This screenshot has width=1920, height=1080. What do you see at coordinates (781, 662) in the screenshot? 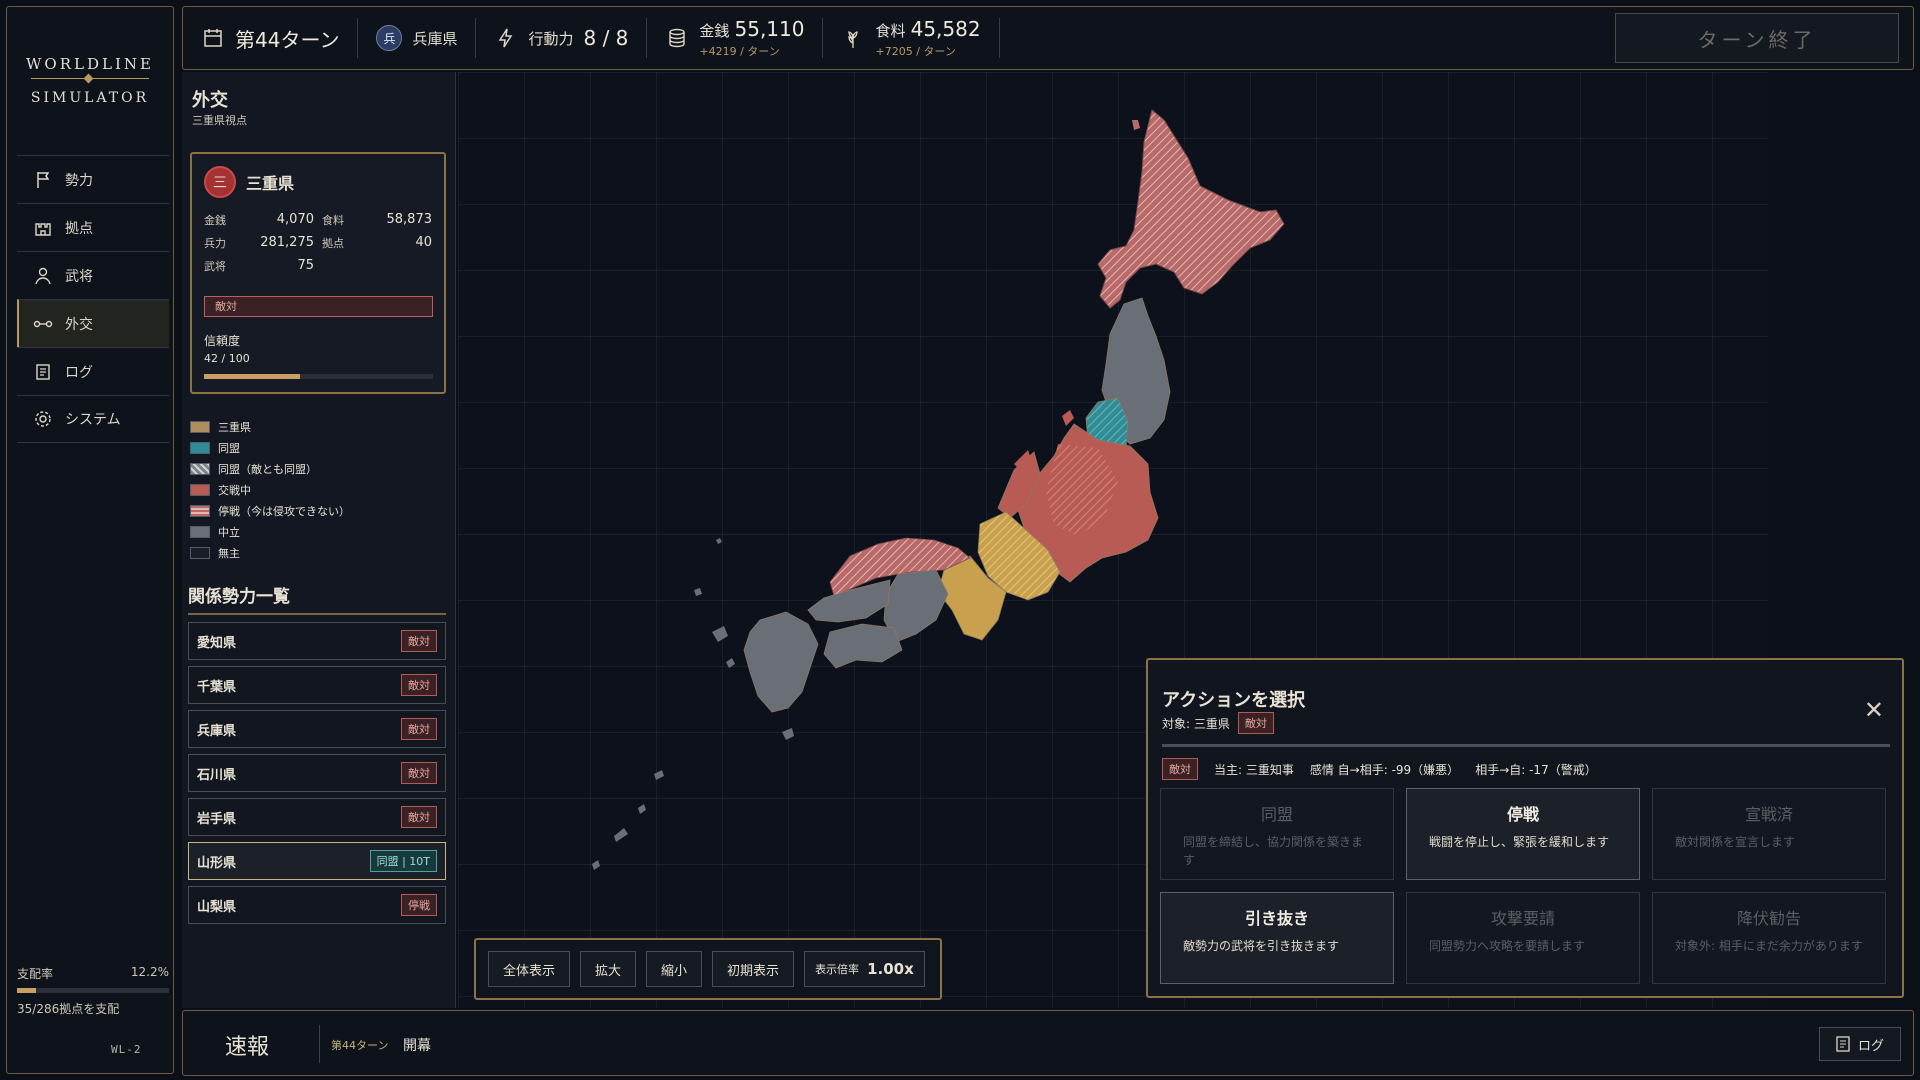
I see `region-kyushu` at bounding box center [781, 662].